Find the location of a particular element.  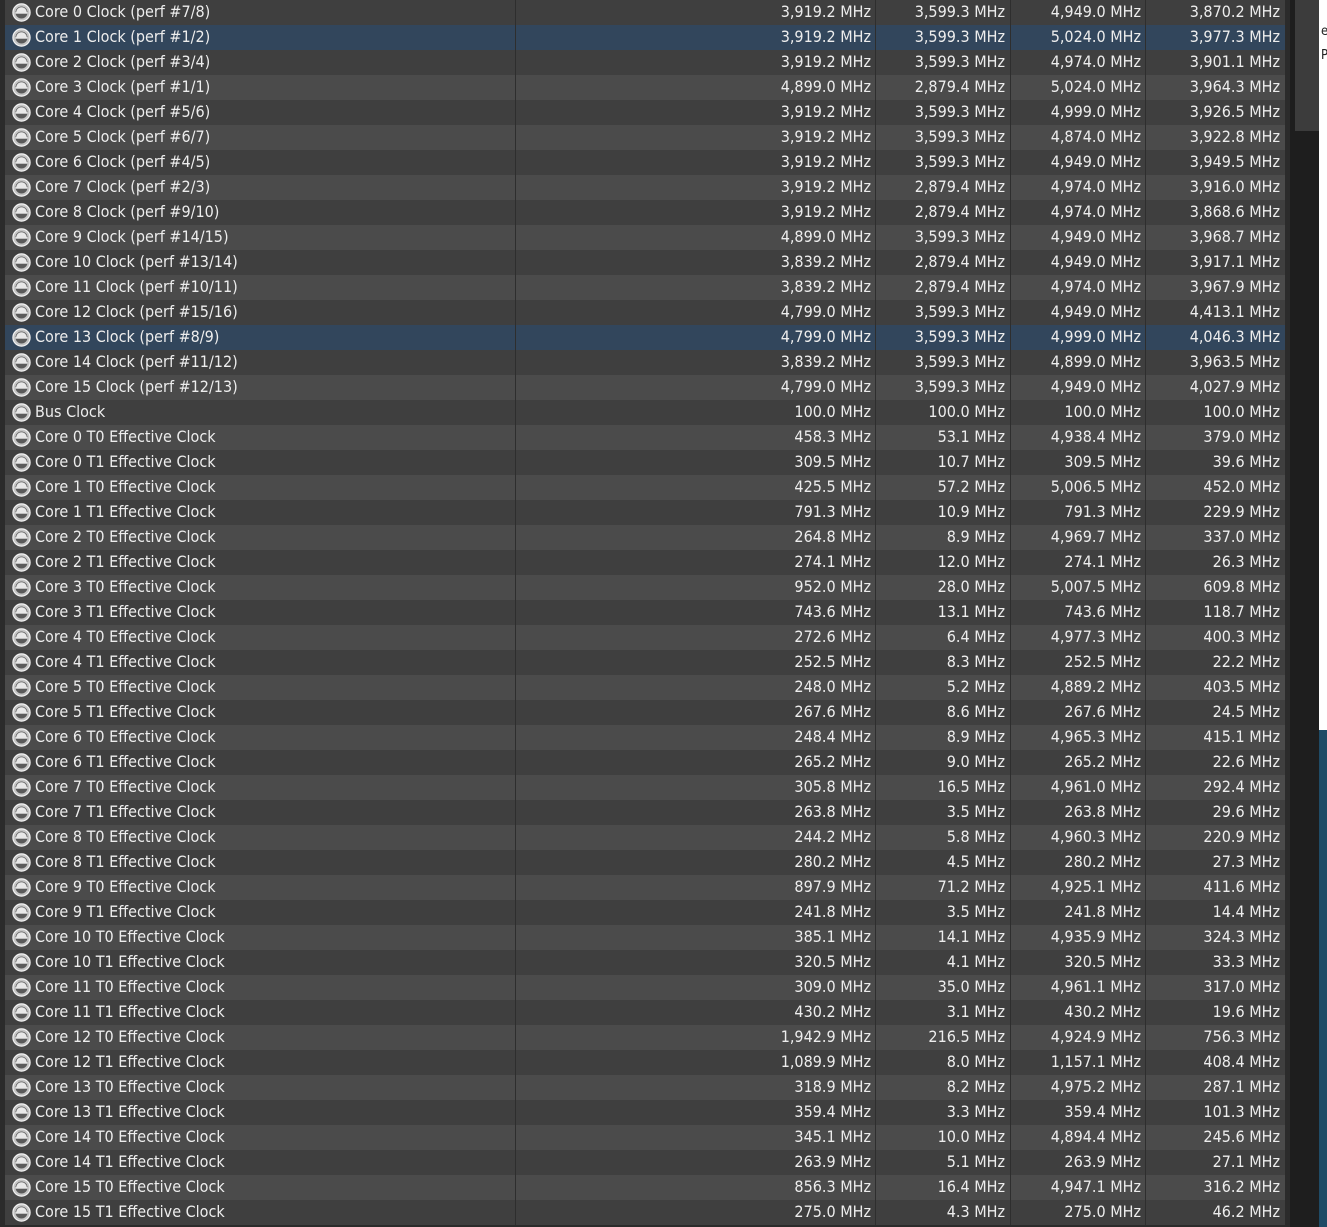

current-value: 385.1 MHz is located at coordinates (832, 936).